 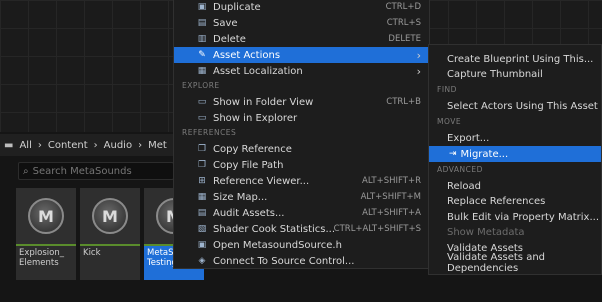 I want to click on menu-item-label: Asset Actions, so click(x=247, y=55).